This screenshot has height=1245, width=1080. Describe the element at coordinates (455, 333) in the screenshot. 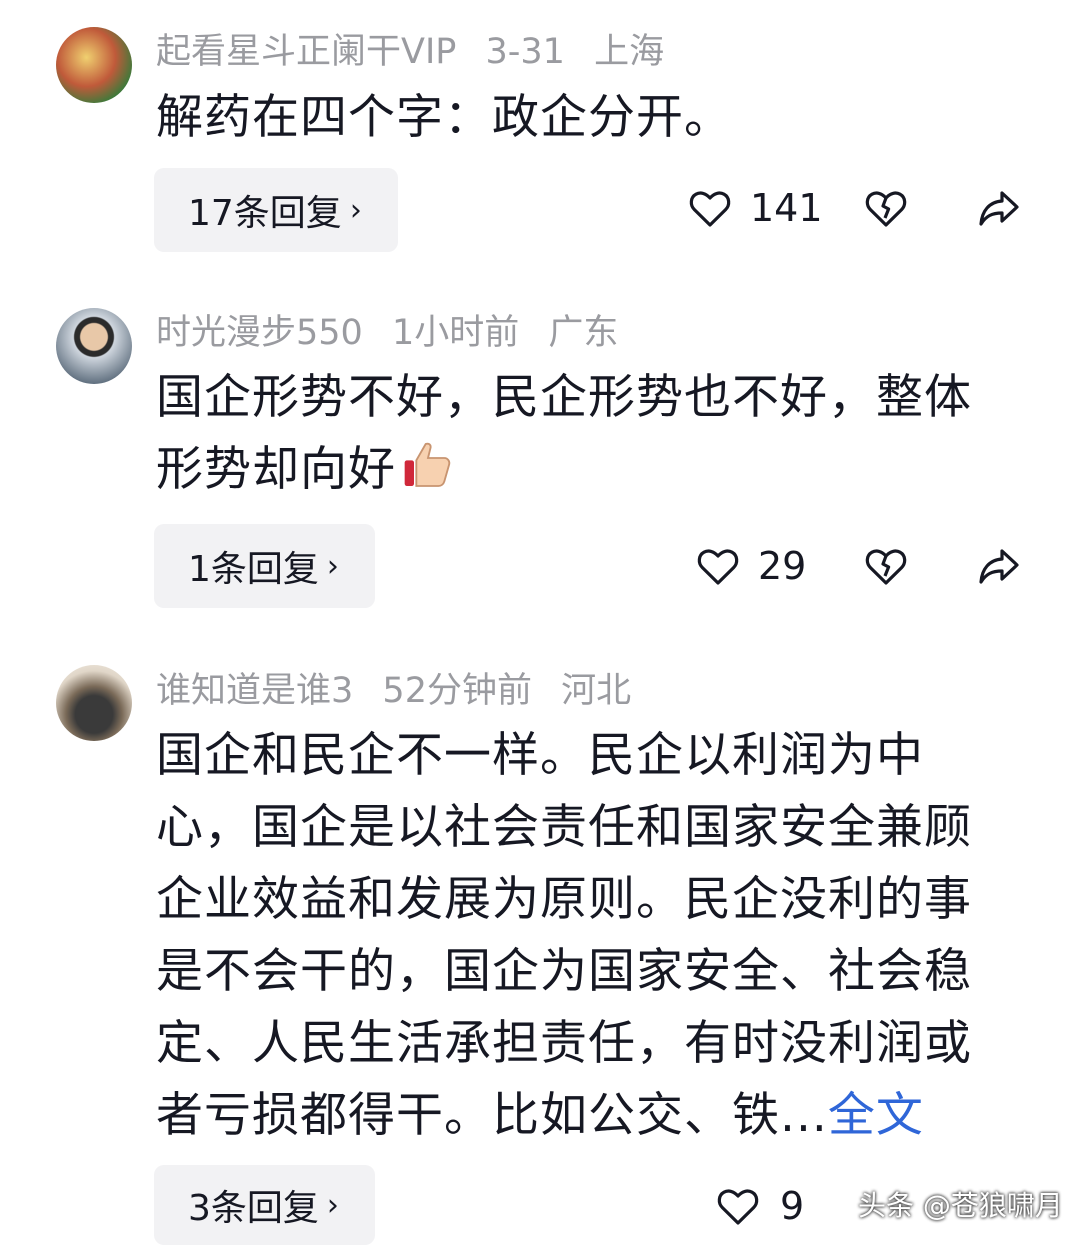

I see `comment-time: 1小时前` at that location.